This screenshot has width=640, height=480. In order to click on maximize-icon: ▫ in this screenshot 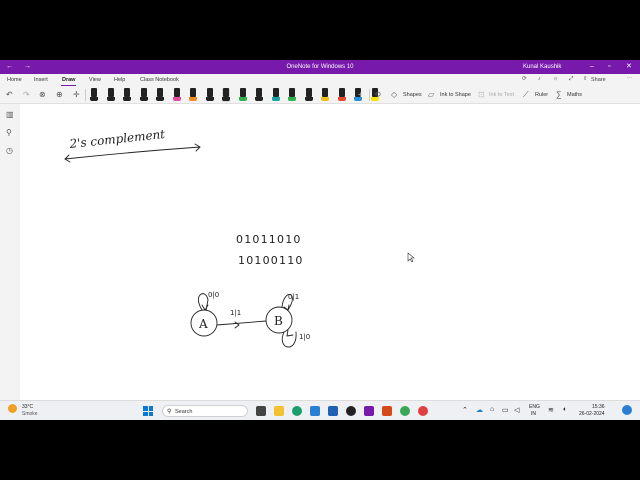, I will do `click(609, 67)`.